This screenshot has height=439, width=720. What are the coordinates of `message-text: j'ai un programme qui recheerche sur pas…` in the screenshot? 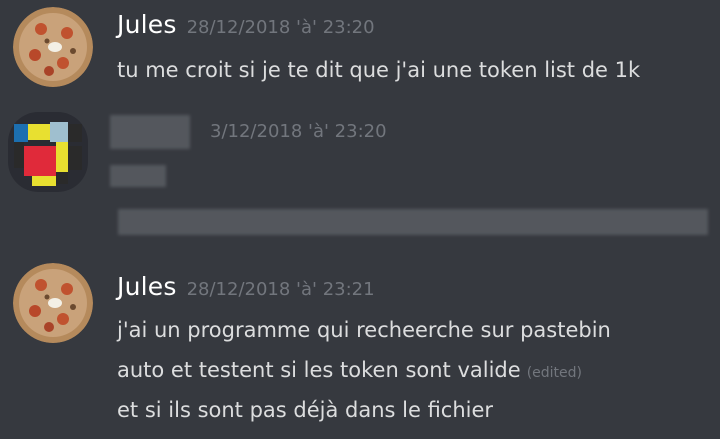 It's located at (364, 330).